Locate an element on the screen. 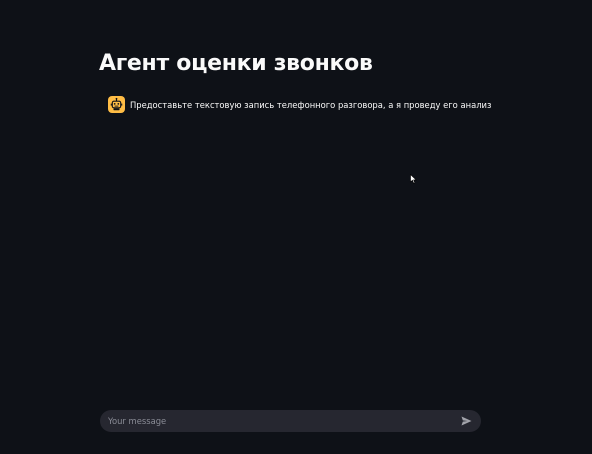 This screenshot has width=592, height=454. mouse-cursor is located at coordinates (413, 178).